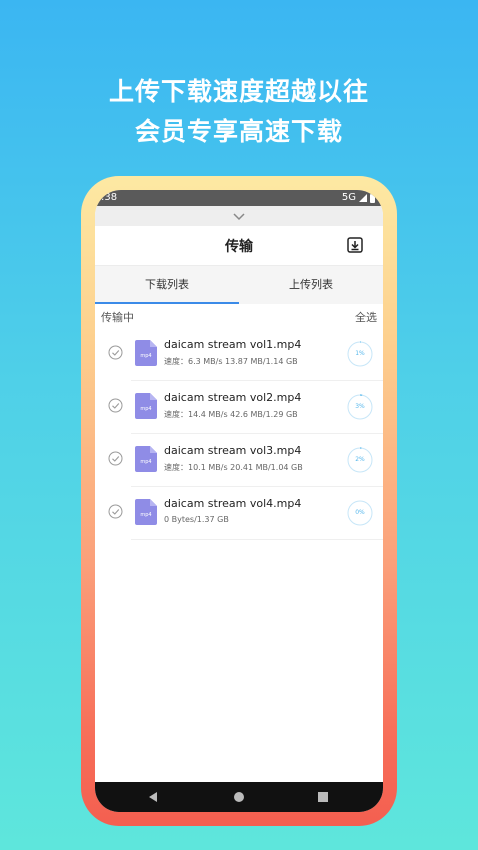  I want to click on section-header: 传输中 全选, so click(239, 315).